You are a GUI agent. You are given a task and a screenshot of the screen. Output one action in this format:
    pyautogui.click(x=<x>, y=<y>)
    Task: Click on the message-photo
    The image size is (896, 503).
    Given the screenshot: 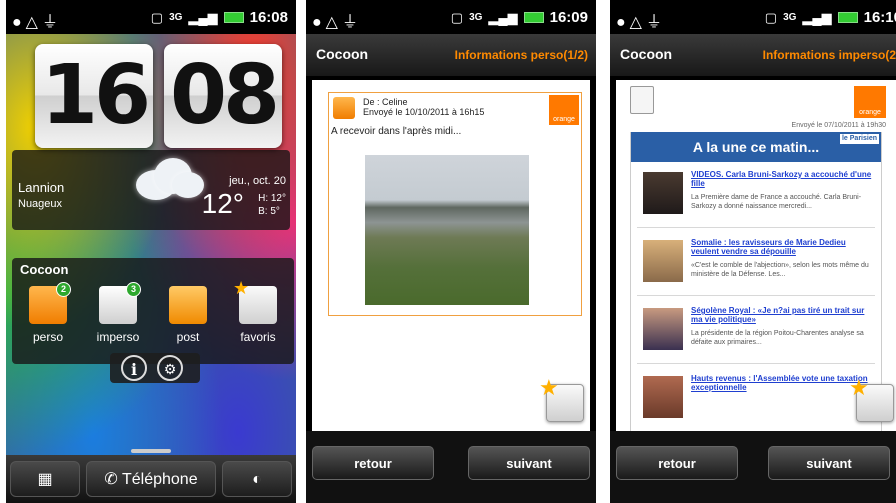 What is the action you would take?
    pyautogui.click(x=447, y=230)
    